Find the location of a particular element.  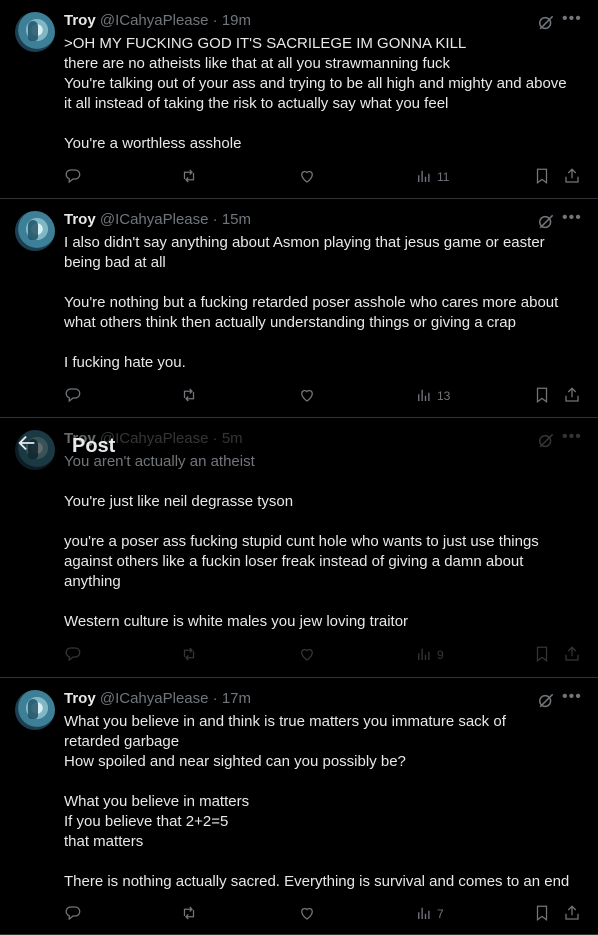

views-button: 7 is located at coordinates (429, 914).